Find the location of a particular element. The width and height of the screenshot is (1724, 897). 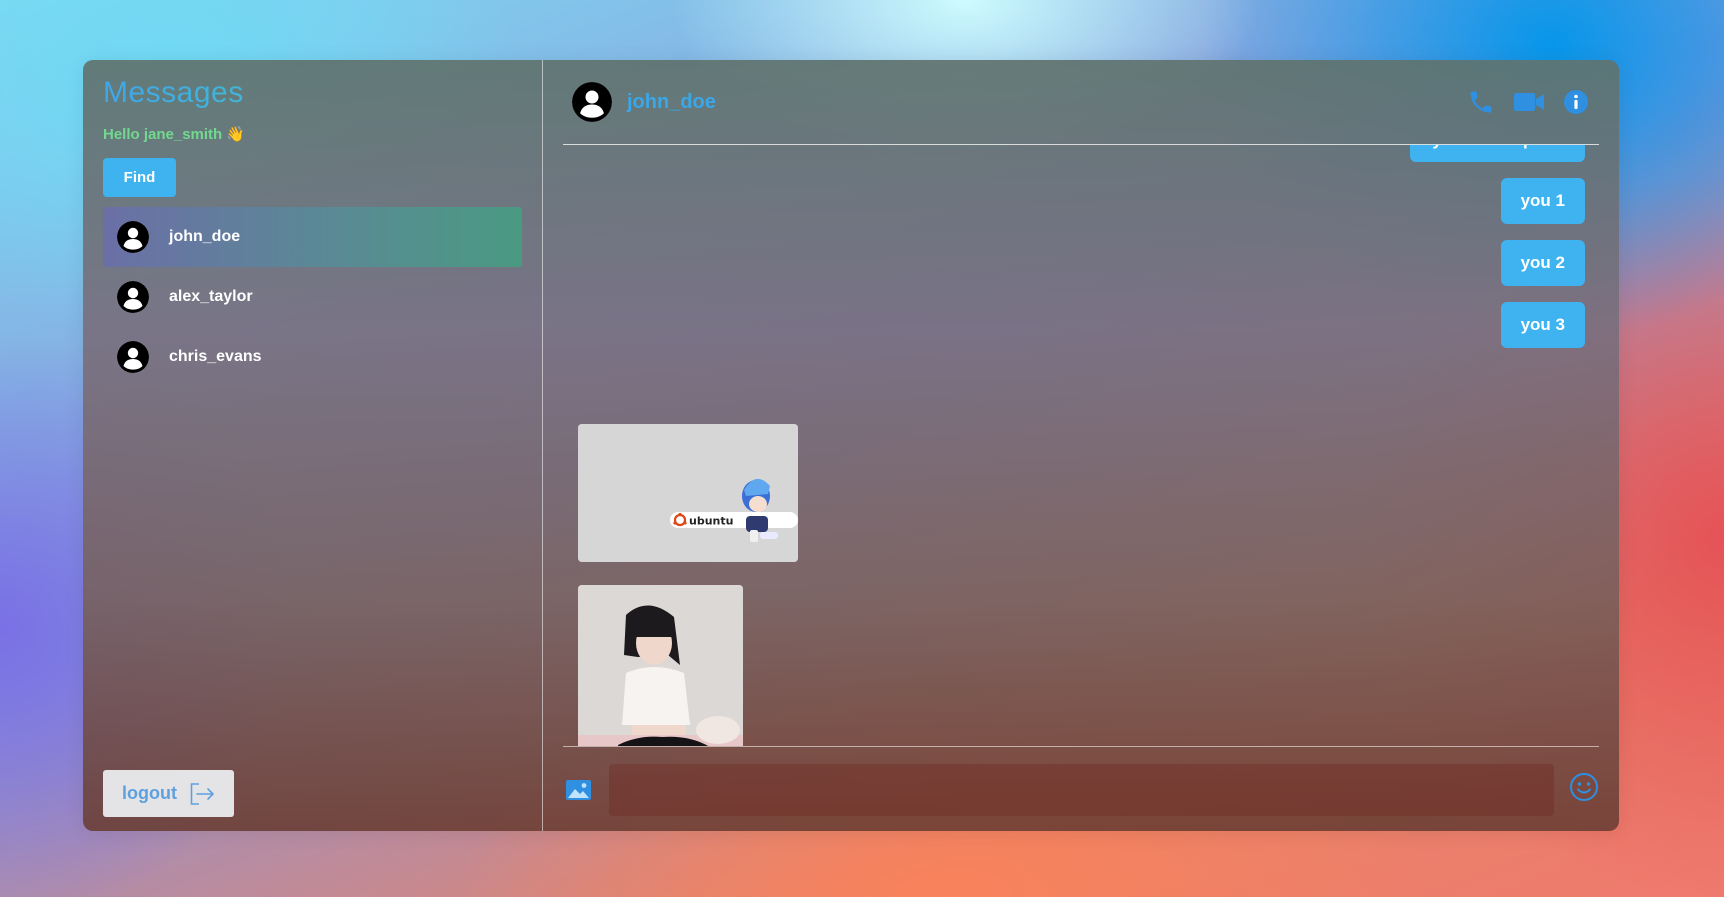

logout-icon is located at coordinates (202, 793).